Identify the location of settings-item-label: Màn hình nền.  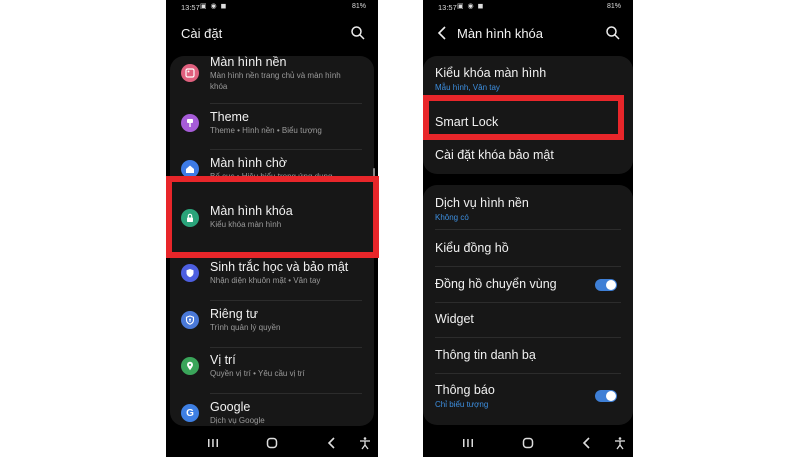
(248, 62).